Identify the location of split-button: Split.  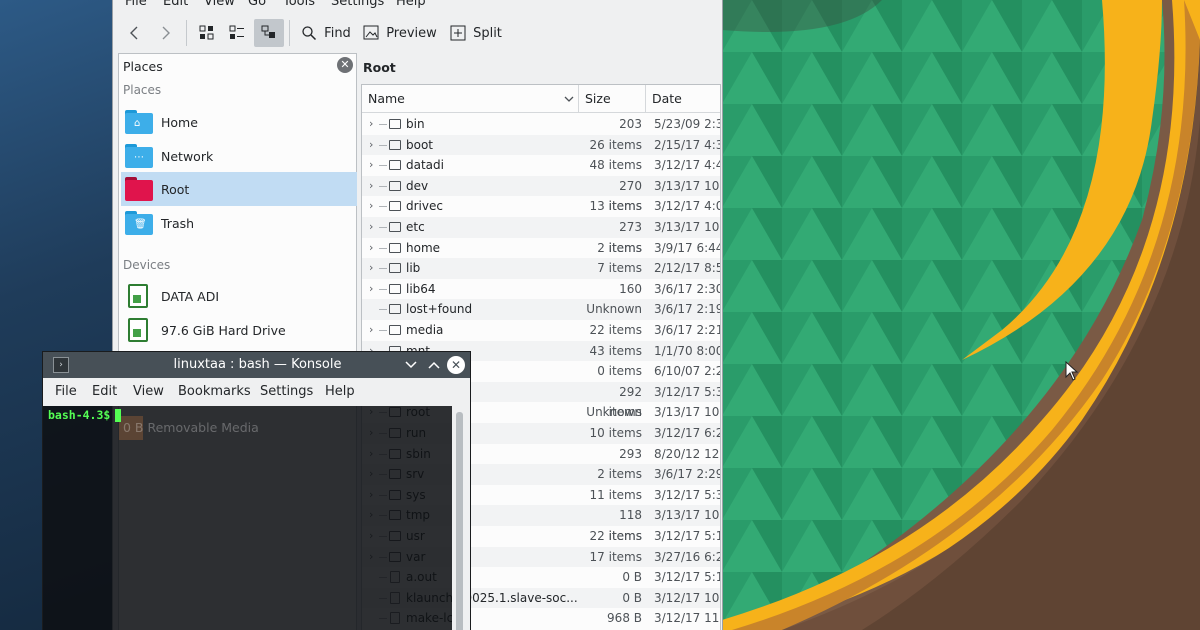
(476, 33).